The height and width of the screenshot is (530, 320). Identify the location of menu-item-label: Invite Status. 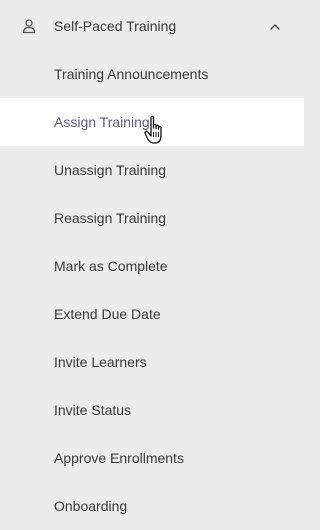
(93, 410).